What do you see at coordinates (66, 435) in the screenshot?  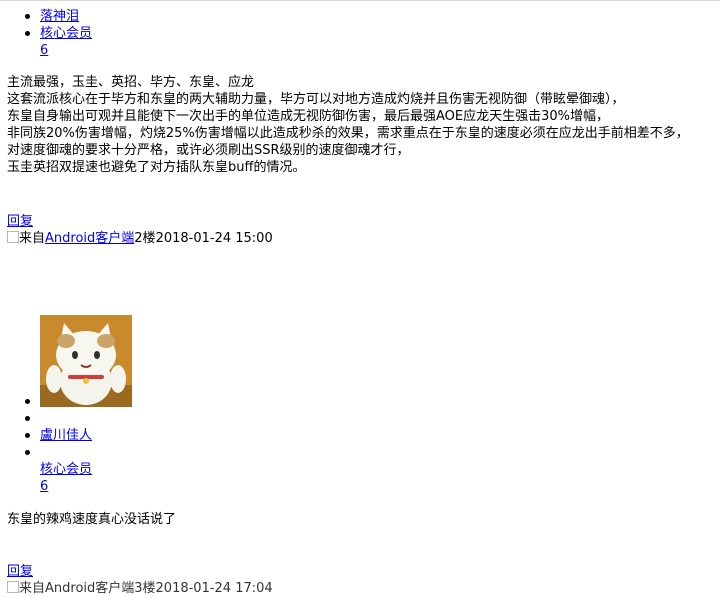 I see `post2-username-link: 盧川佳人` at bounding box center [66, 435].